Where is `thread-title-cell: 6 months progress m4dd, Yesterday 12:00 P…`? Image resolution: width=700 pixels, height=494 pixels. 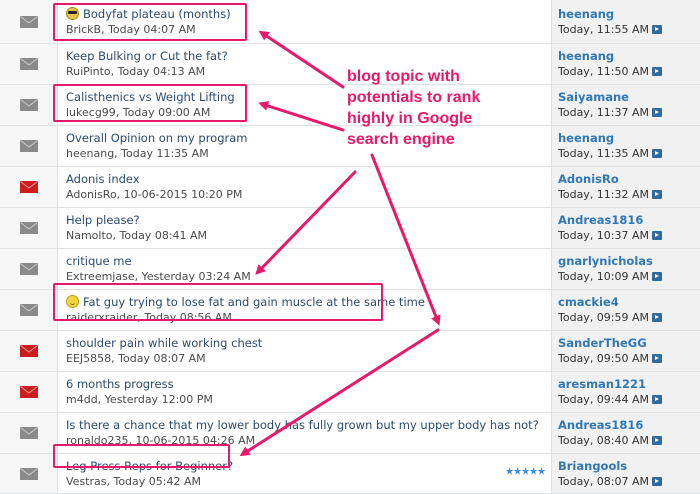 thread-title-cell: 6 months progress m4dd, Yesterday 12:00 P… is located at coordinates (305, 392).